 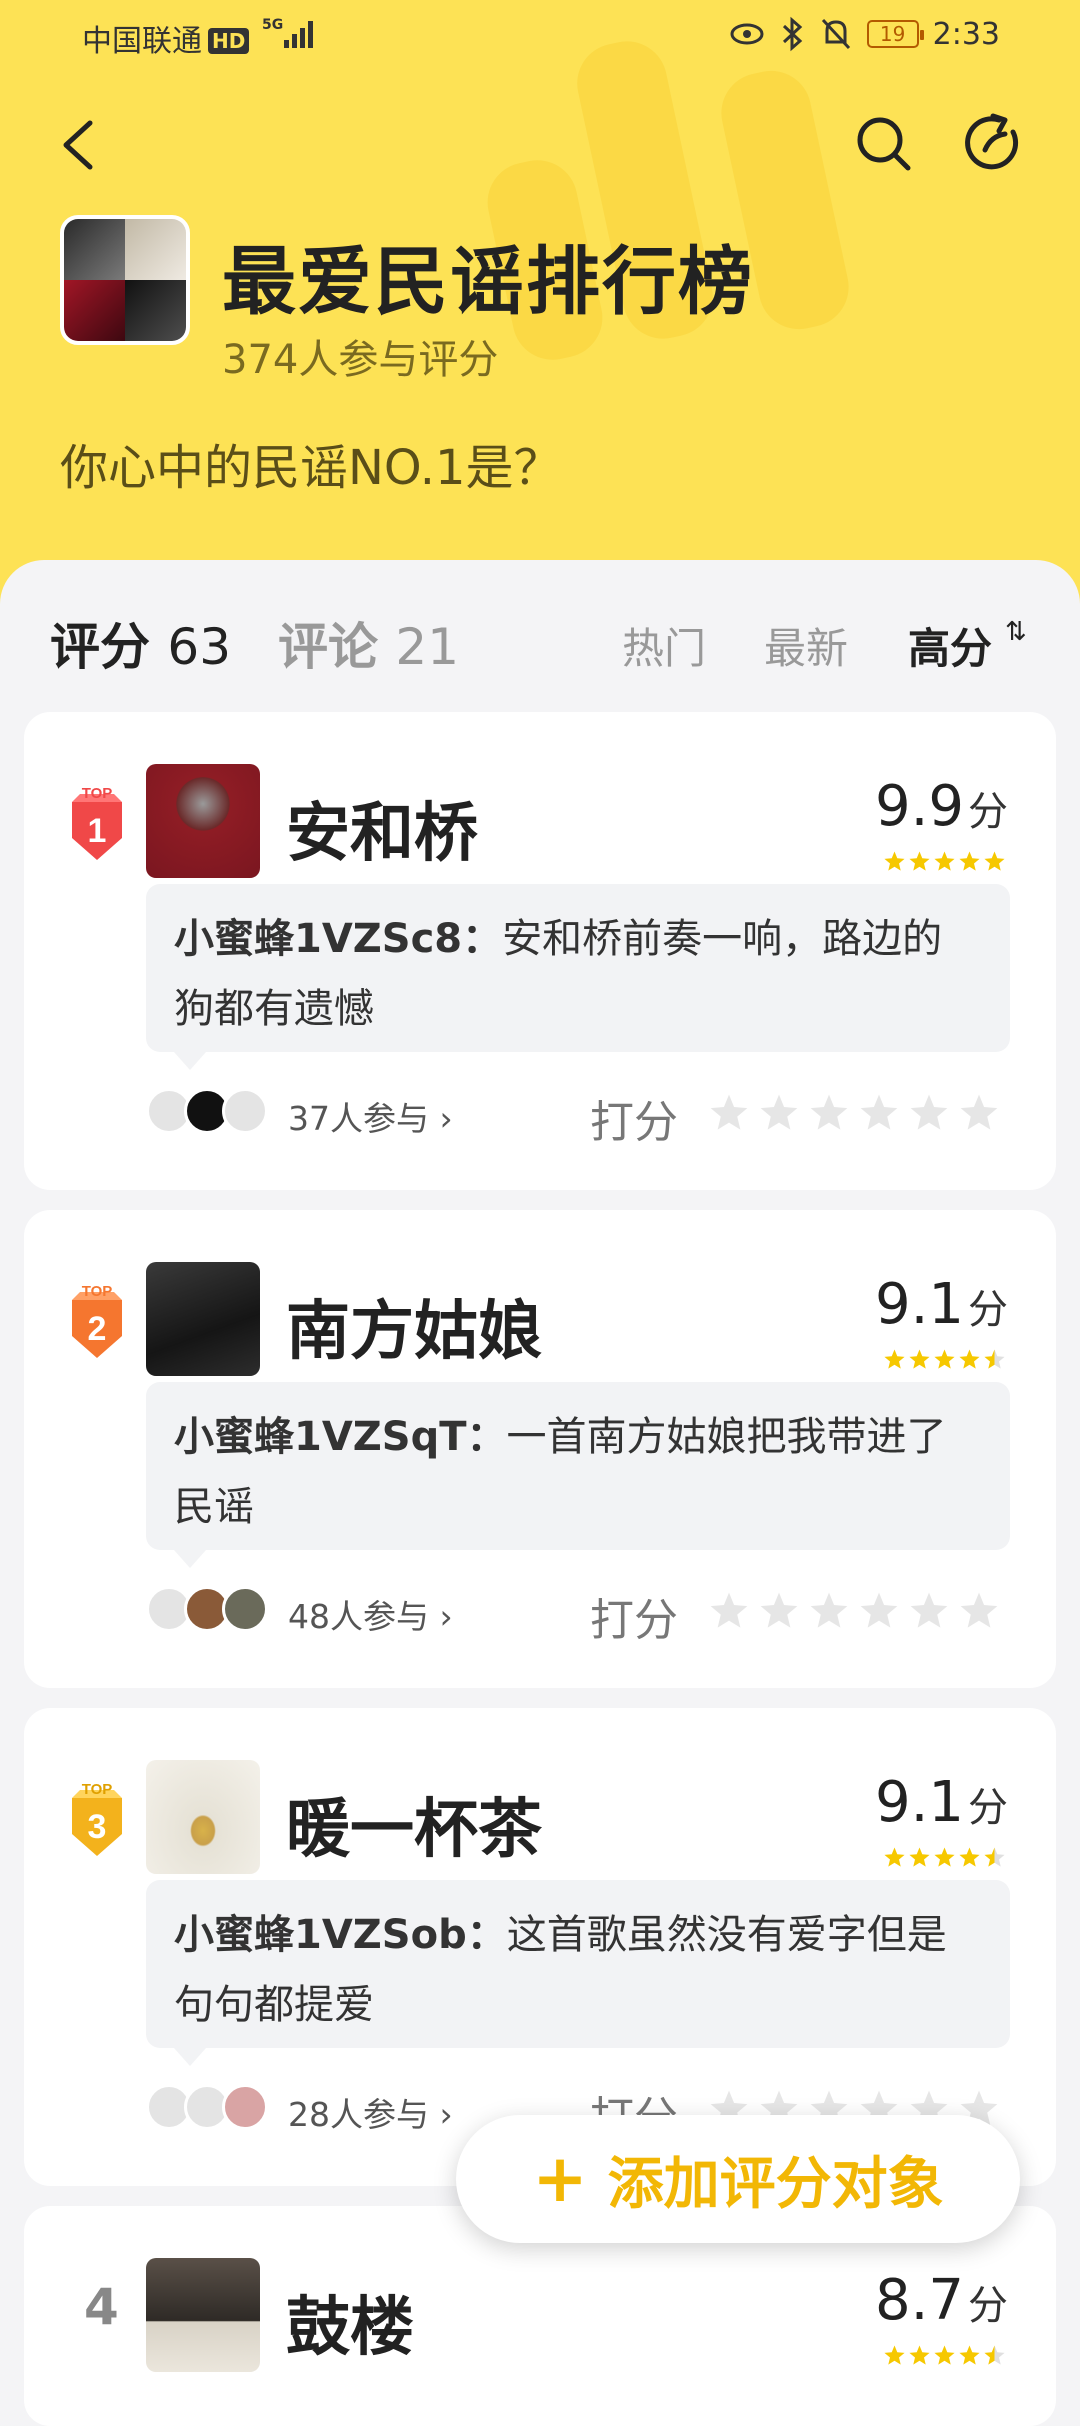 I want to click on song-title: 鼓楼, so click(x=350, y=2328).